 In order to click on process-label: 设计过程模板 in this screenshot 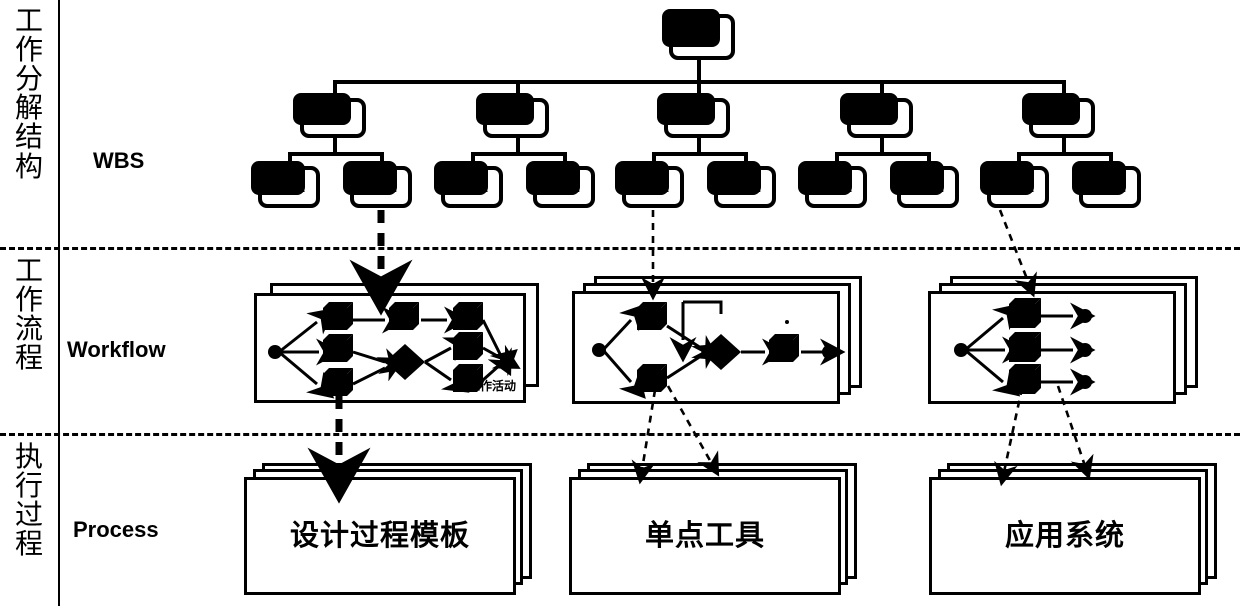, I will do `click(379, 535)`.